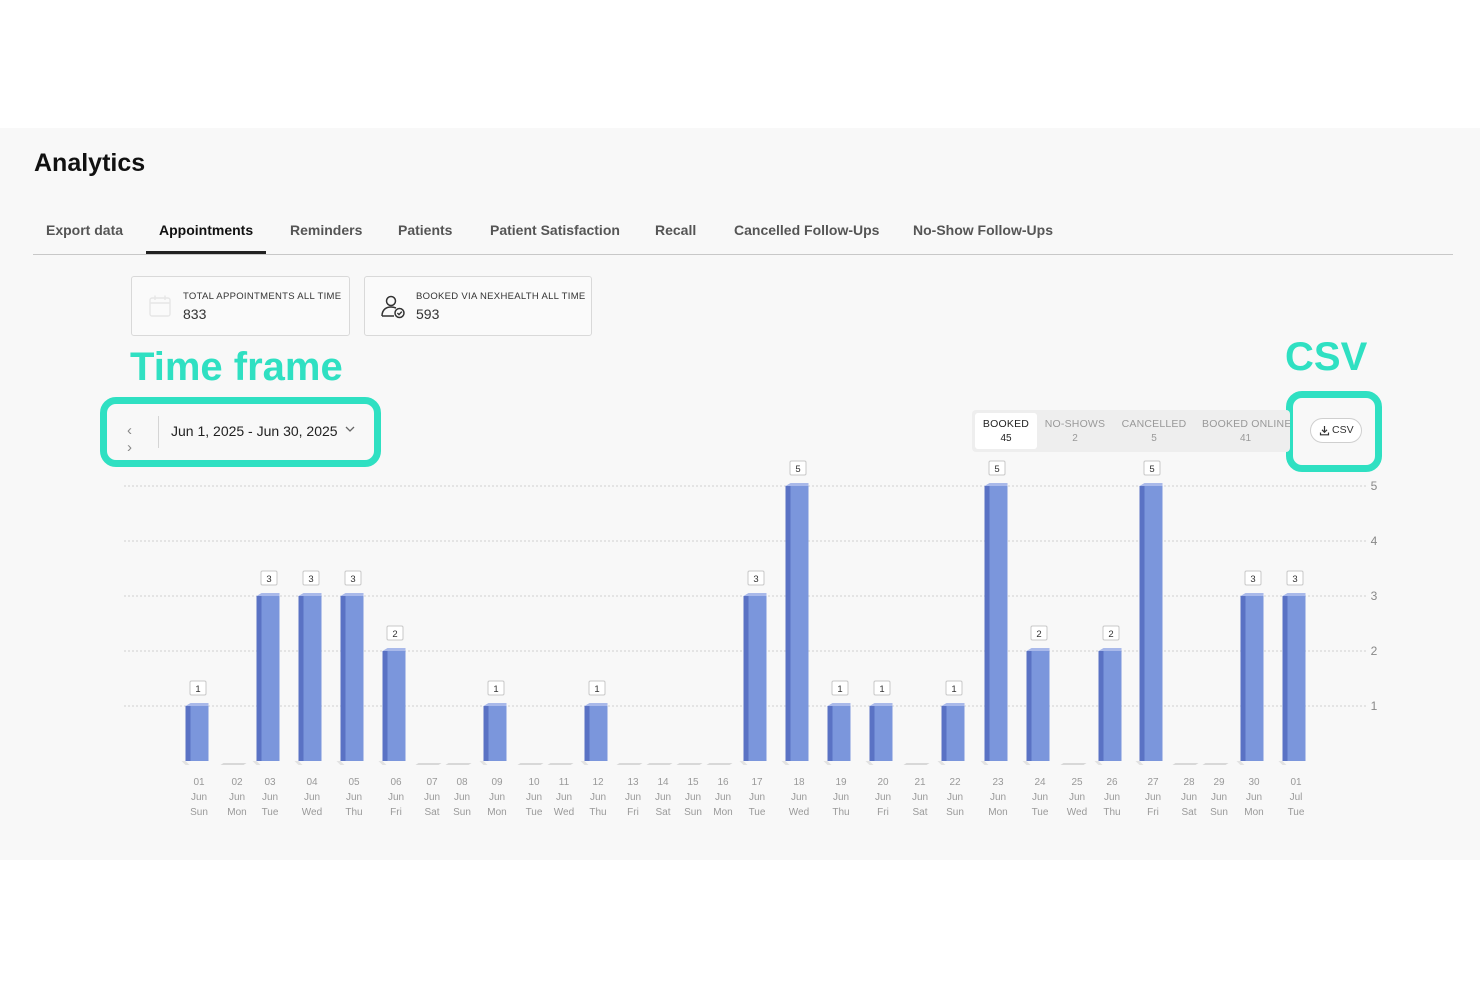 The width and height of the screenshot is (1480, 987). Describe the element at coordinates (326, 230) in the screenshot. I see `tab-reminders: Reminders` at that location.